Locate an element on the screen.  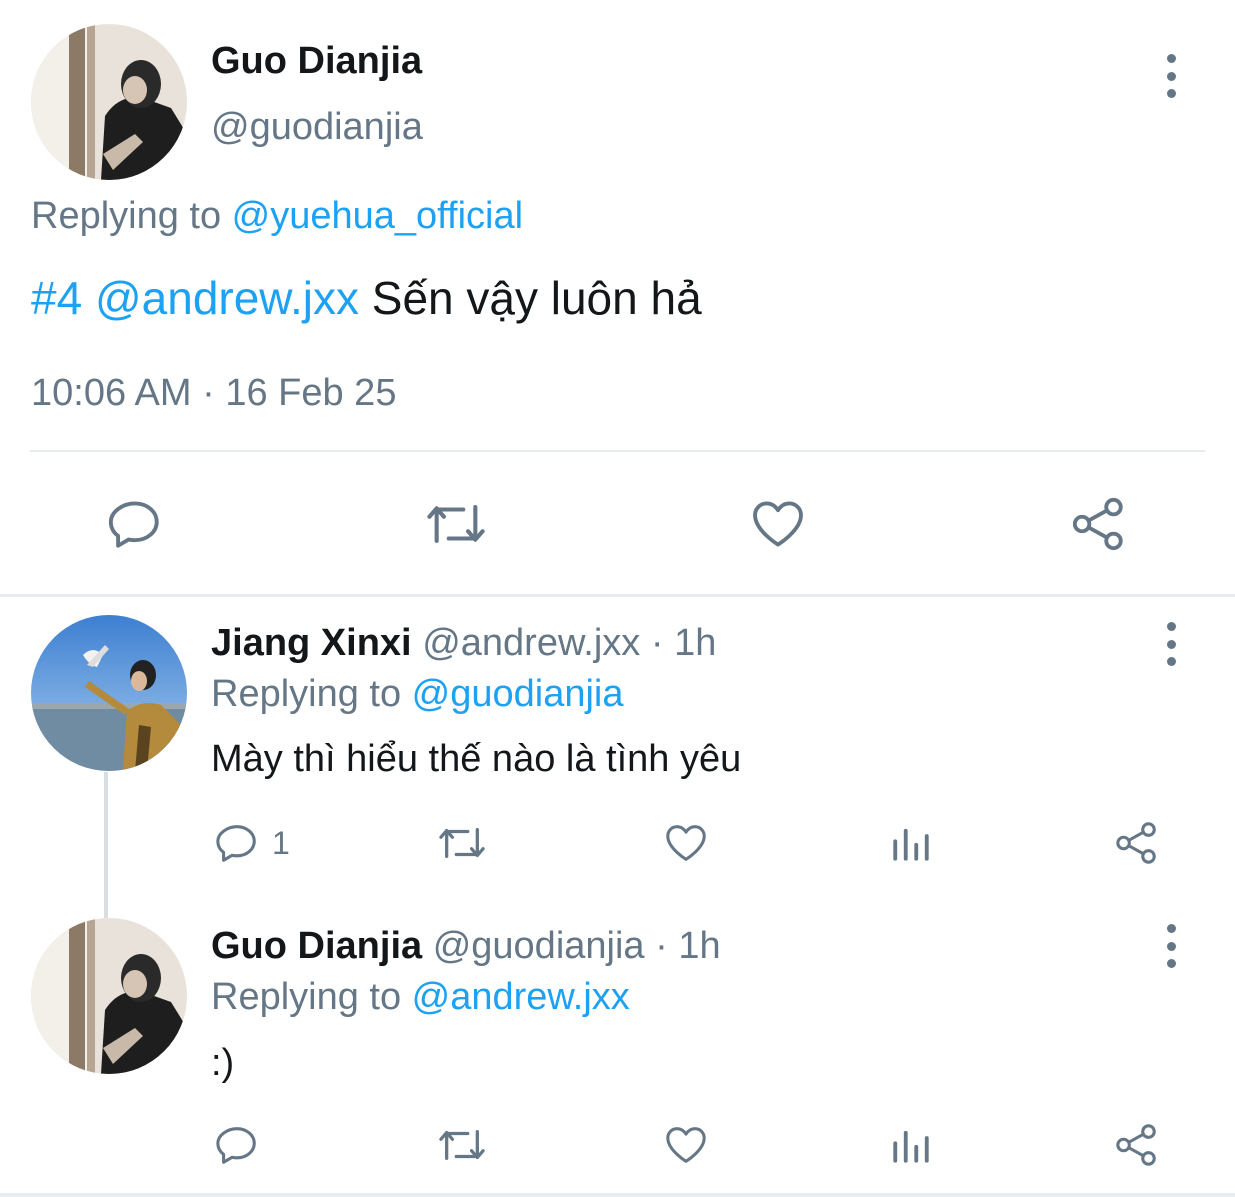
replying-to: Replying to @yuehua_official is located at coordinates (277, 216).